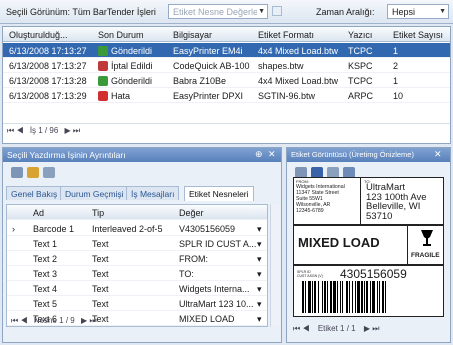 The width and height of the screenshot is (453, 345). What do you see at coordinates (34, 193) in the screenshot?
I see `tab-overview: Genel Bakış` at bounding box center [34, 193].